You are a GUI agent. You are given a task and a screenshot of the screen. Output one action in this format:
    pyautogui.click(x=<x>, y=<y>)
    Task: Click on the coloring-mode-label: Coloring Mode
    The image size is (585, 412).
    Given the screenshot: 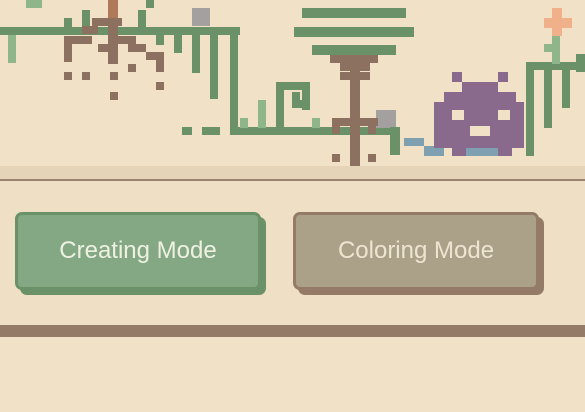 What is the action you would take?
    pyautogui.click(x=416, y=250)
    